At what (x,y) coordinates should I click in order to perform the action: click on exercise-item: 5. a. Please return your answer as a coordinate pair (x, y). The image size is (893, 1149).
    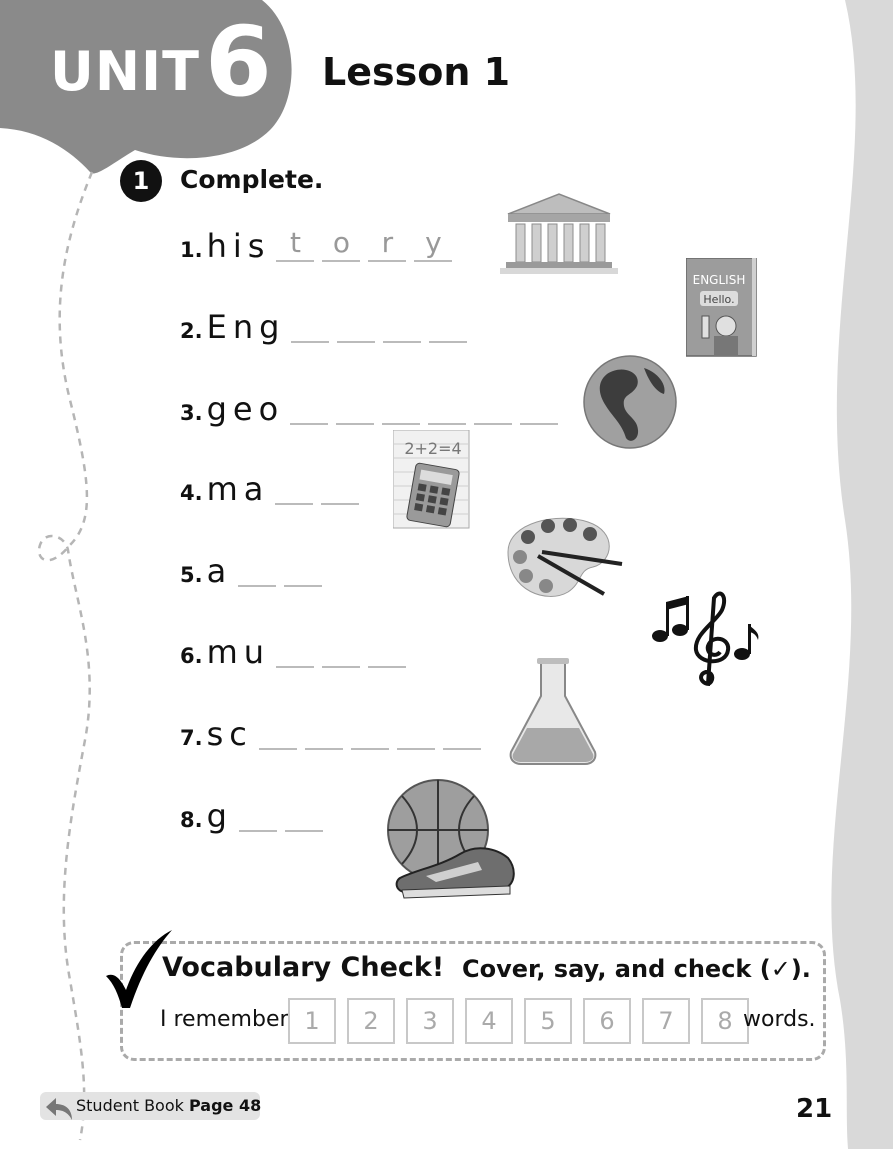
    Looking at the image, I should click on (255, 567).